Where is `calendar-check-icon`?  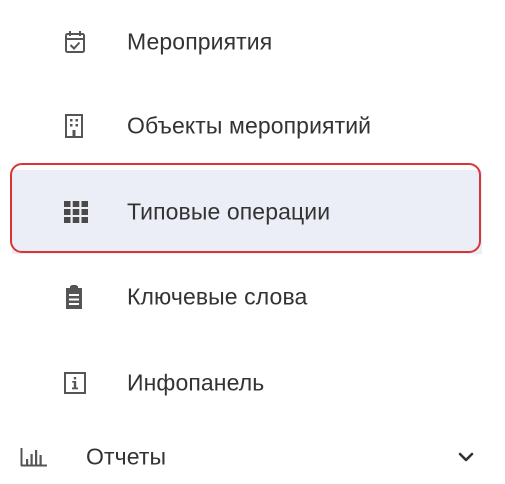 calendar-check-icon is located at coordinates (75, 42).